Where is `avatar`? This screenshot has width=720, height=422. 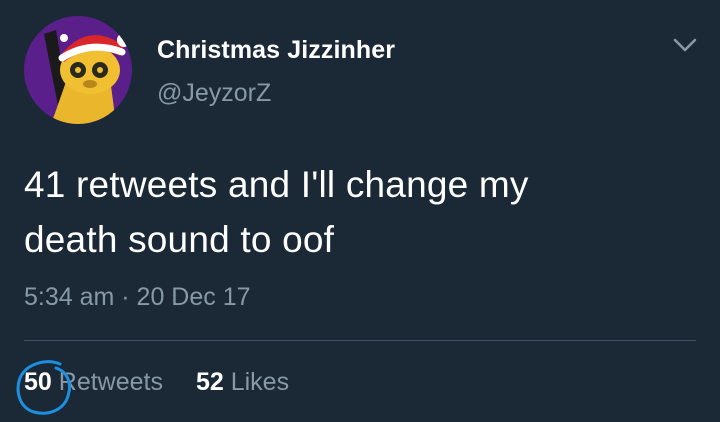 avatar is located at coordinates (78, 70).